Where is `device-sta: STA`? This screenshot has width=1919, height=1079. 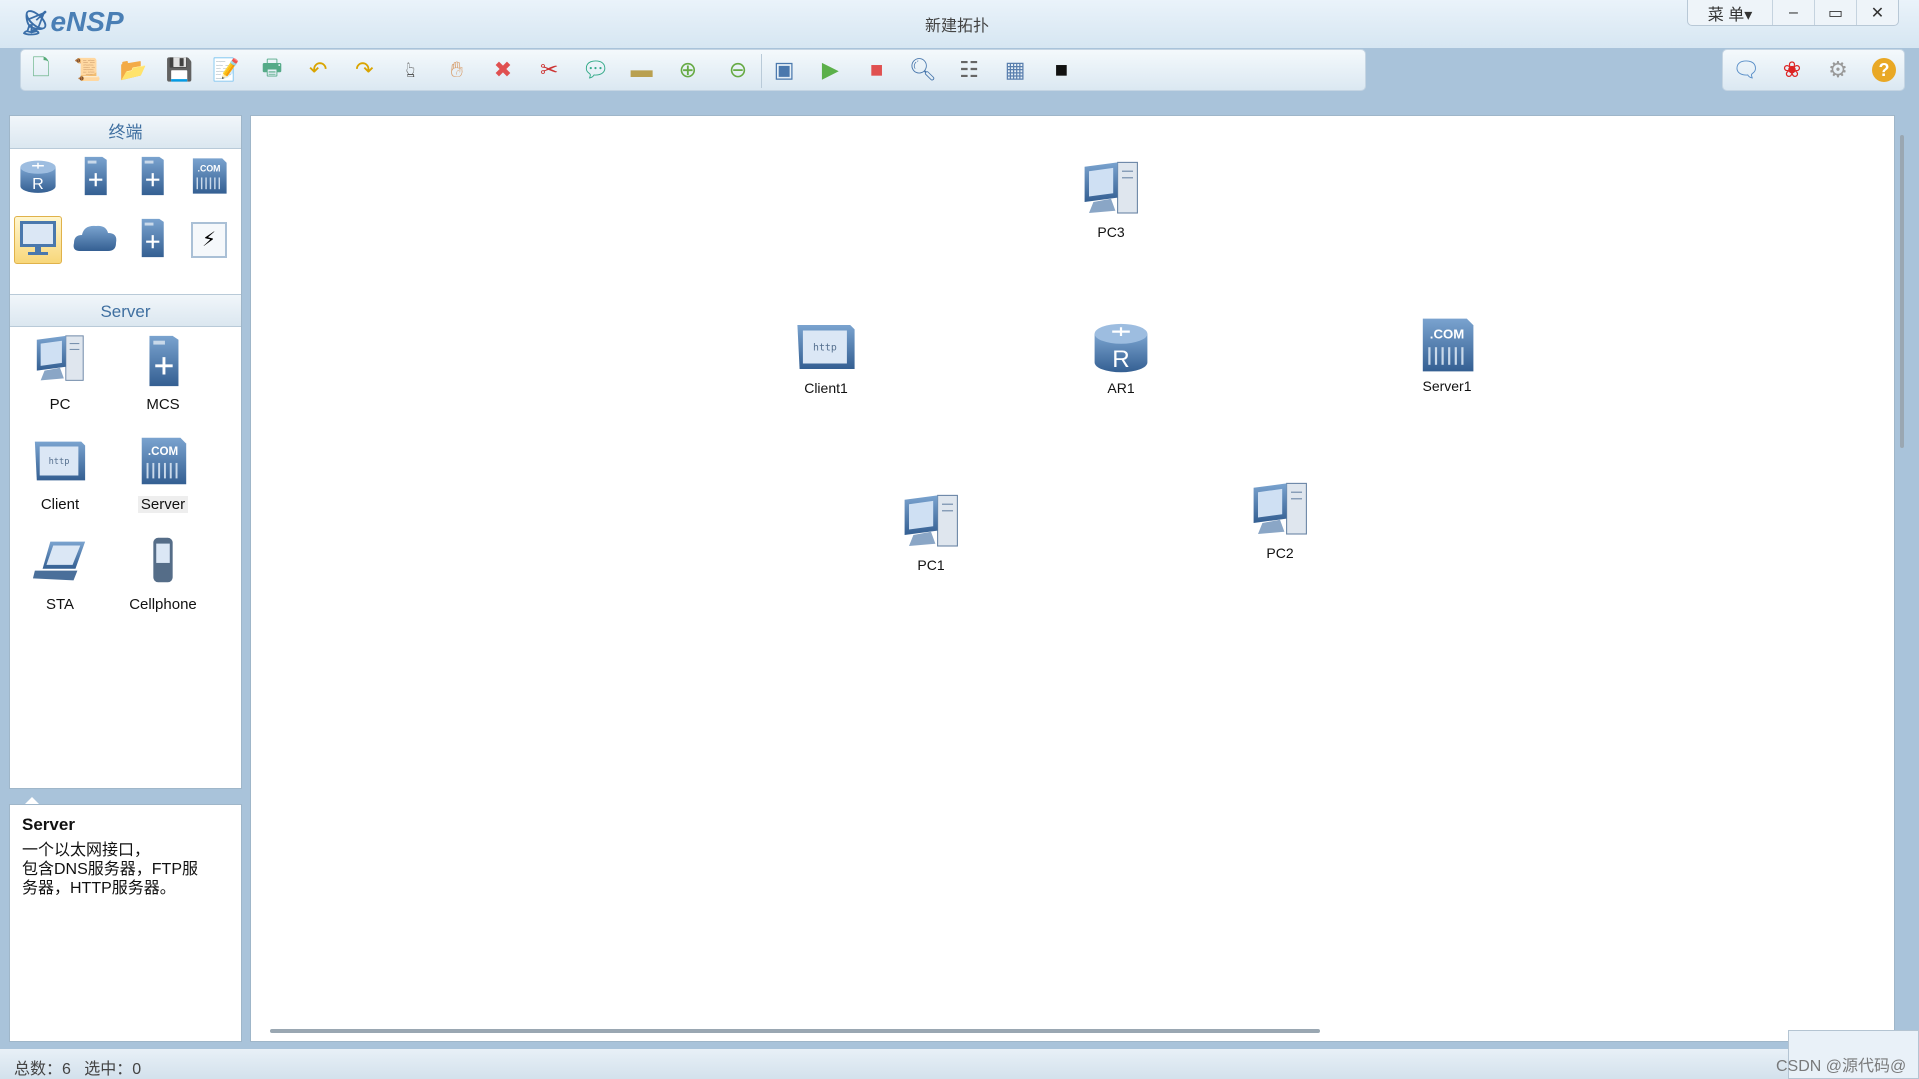 device-sta: STA is located at coordinates (60, 570).